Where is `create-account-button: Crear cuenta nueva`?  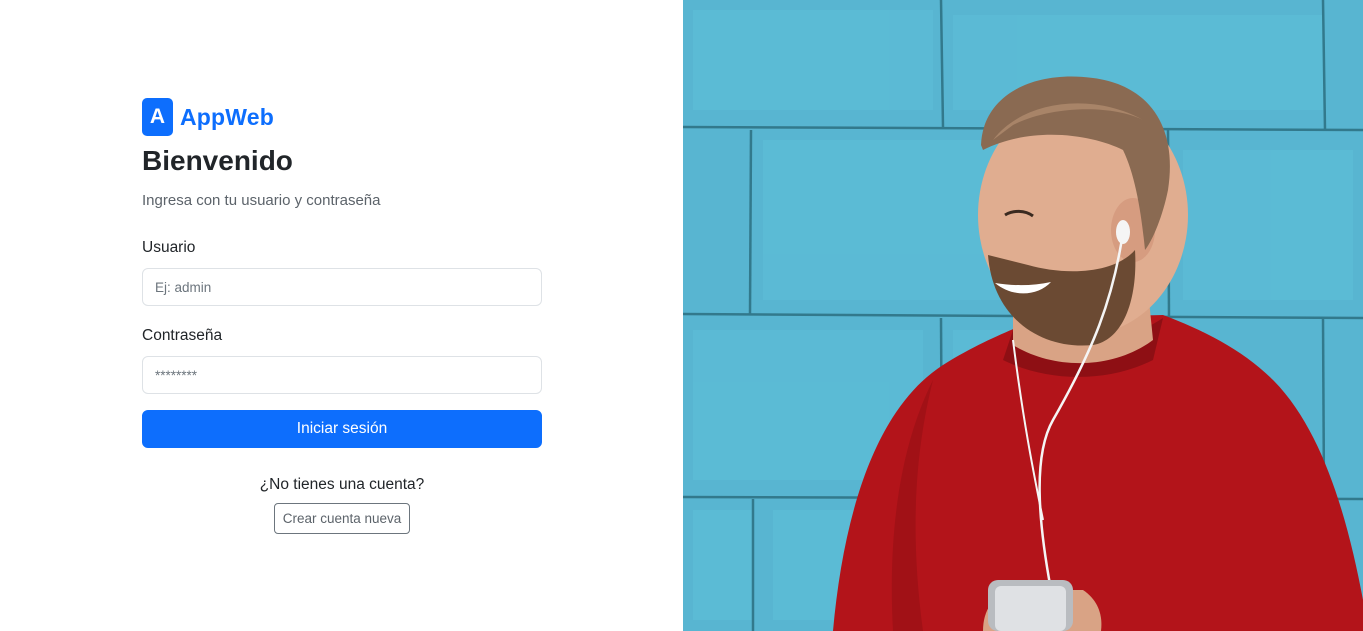 create-account-button: Crear cuenta nueva is located at coordinates (342, 518).